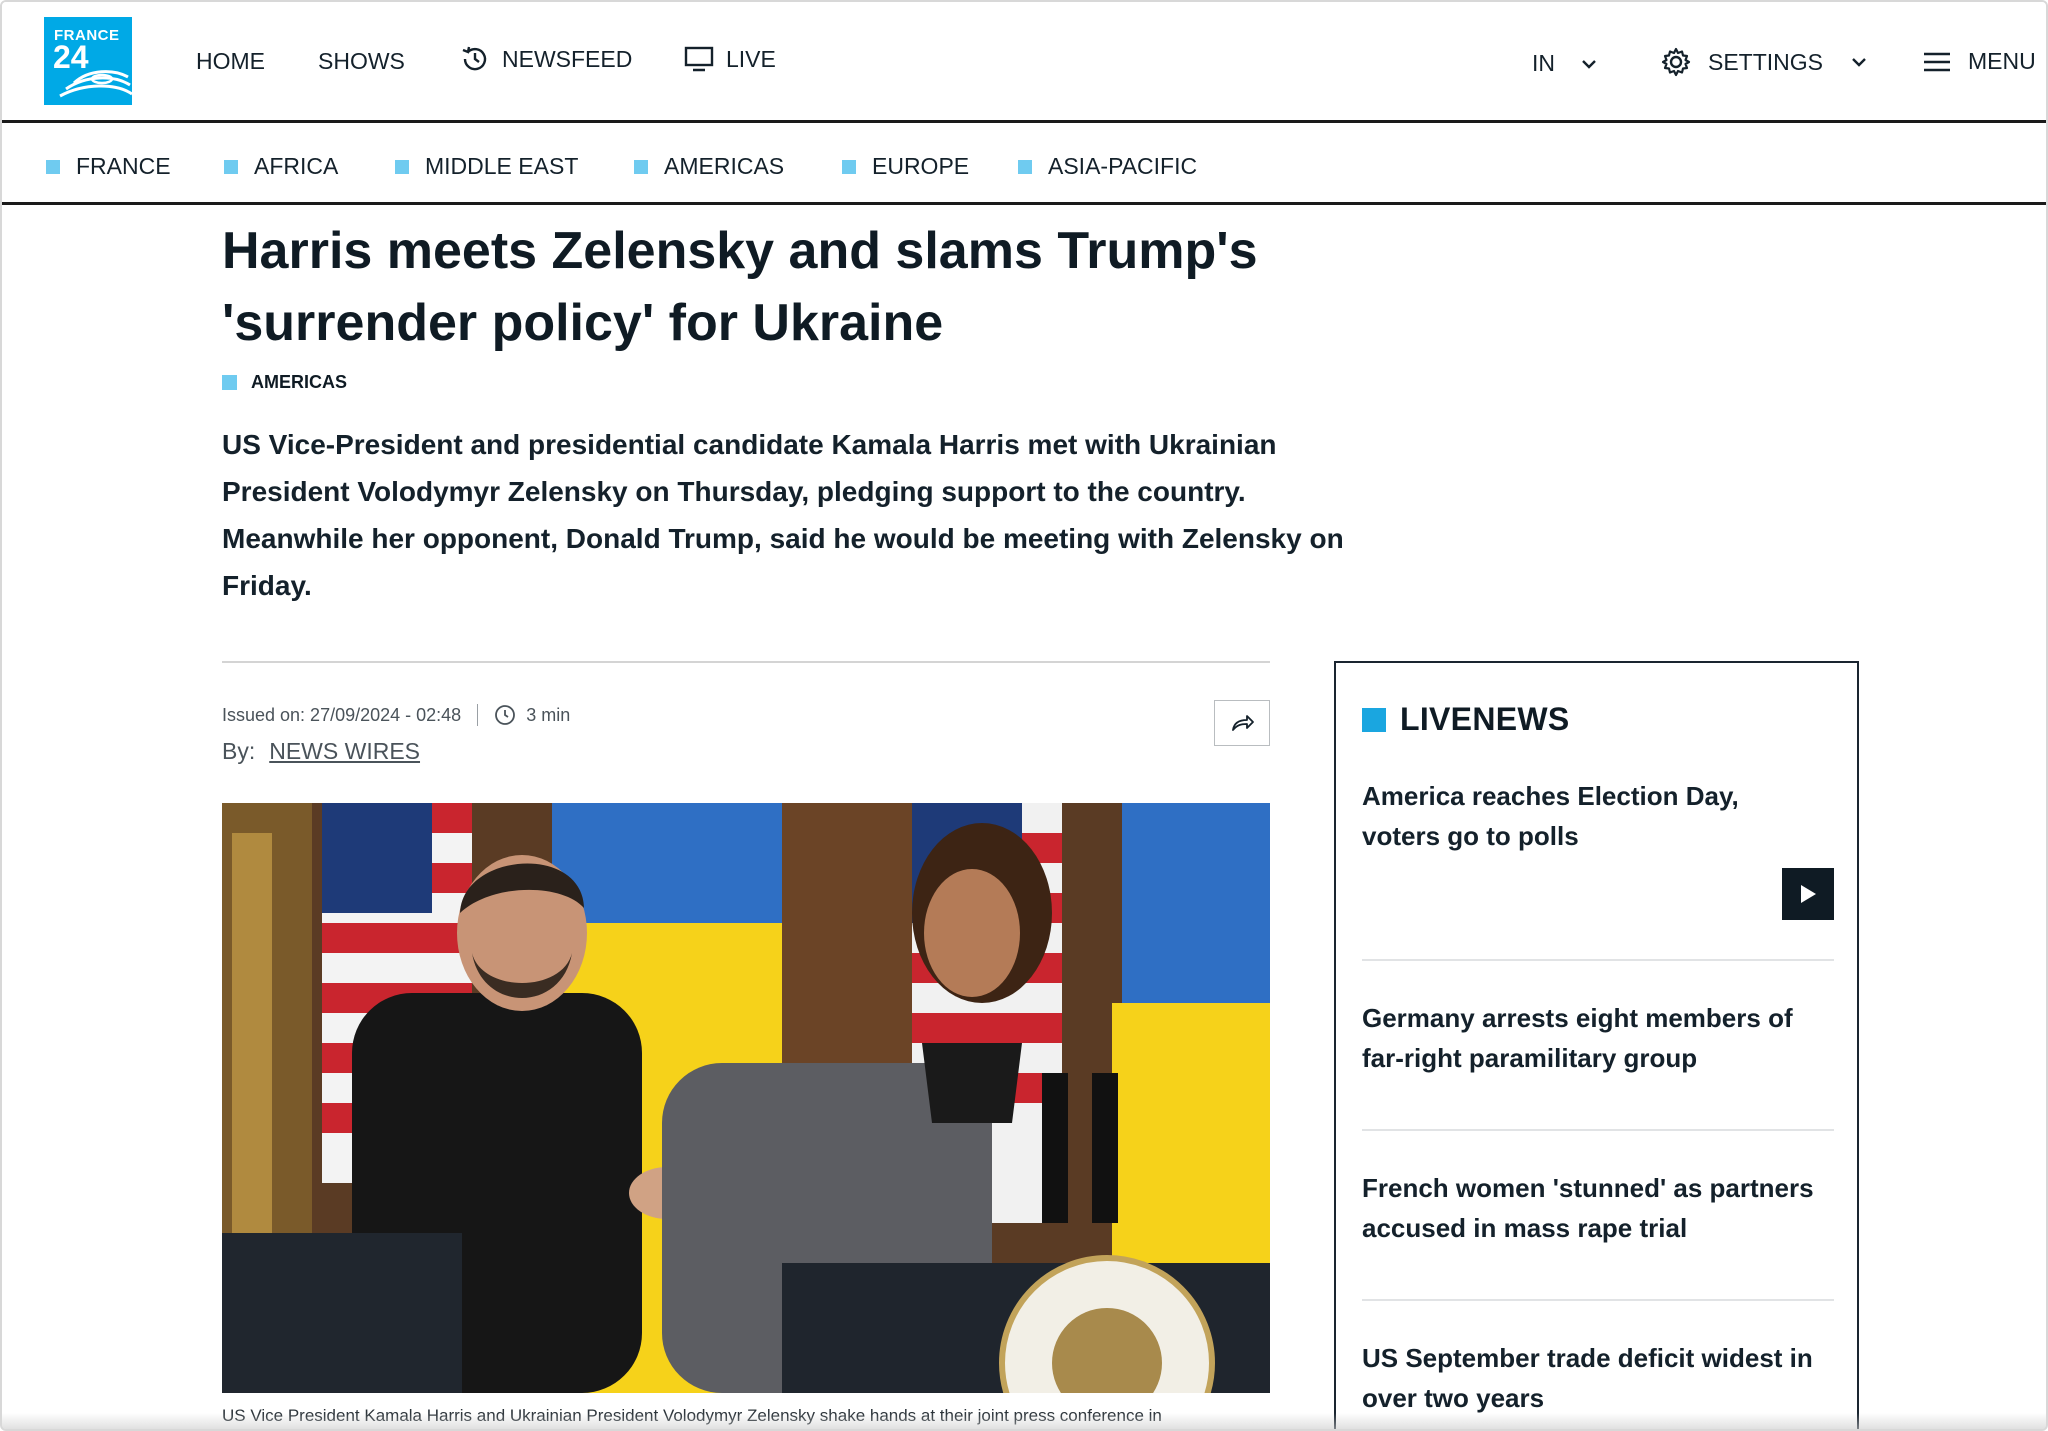 This screenshot has height=1431, width=2048. I want to click on region-label: MIDDLE EAST, so click(502, 166).